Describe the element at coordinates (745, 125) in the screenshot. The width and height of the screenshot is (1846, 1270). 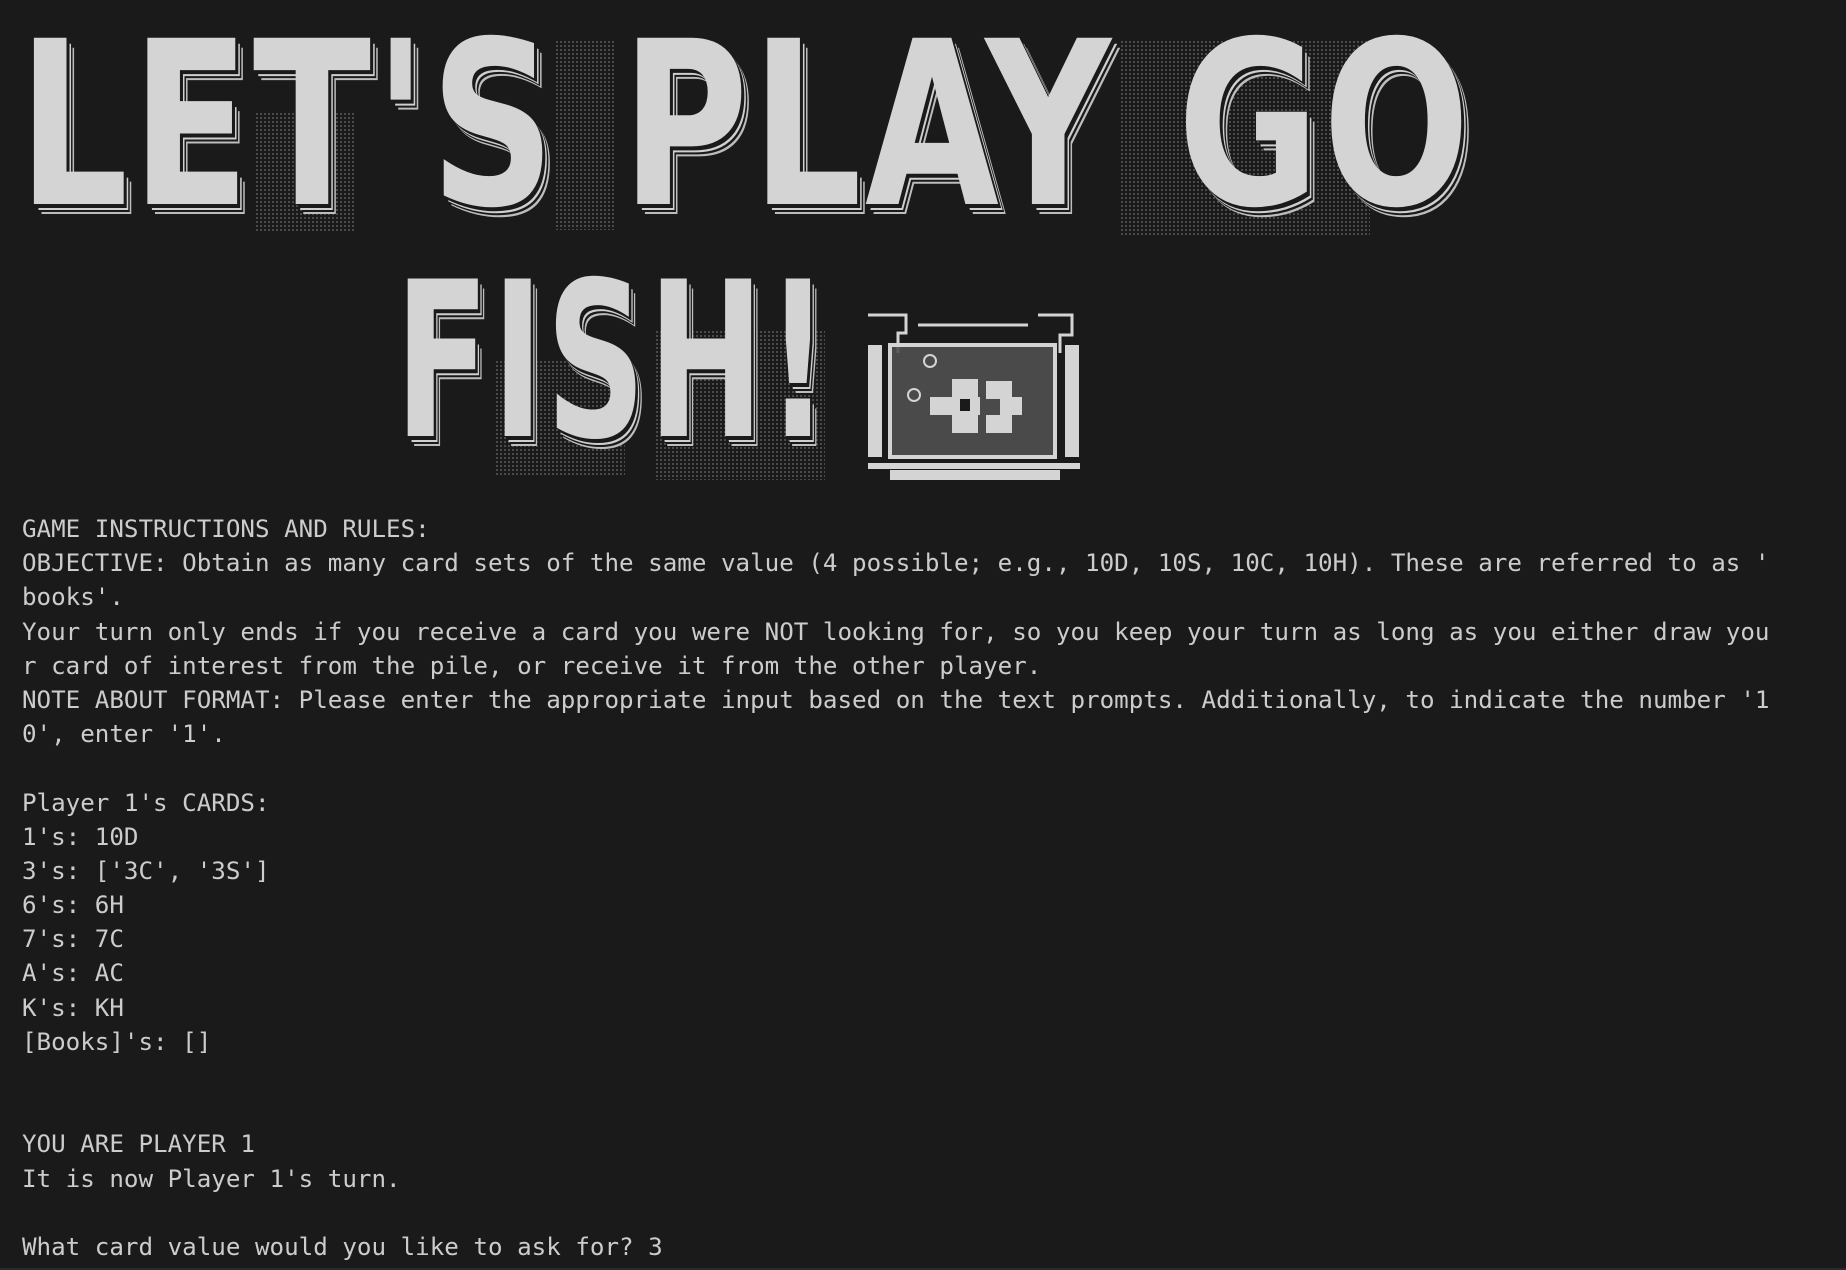
I see `banner-title-line-1: LET'S PLAY GO` at that location.